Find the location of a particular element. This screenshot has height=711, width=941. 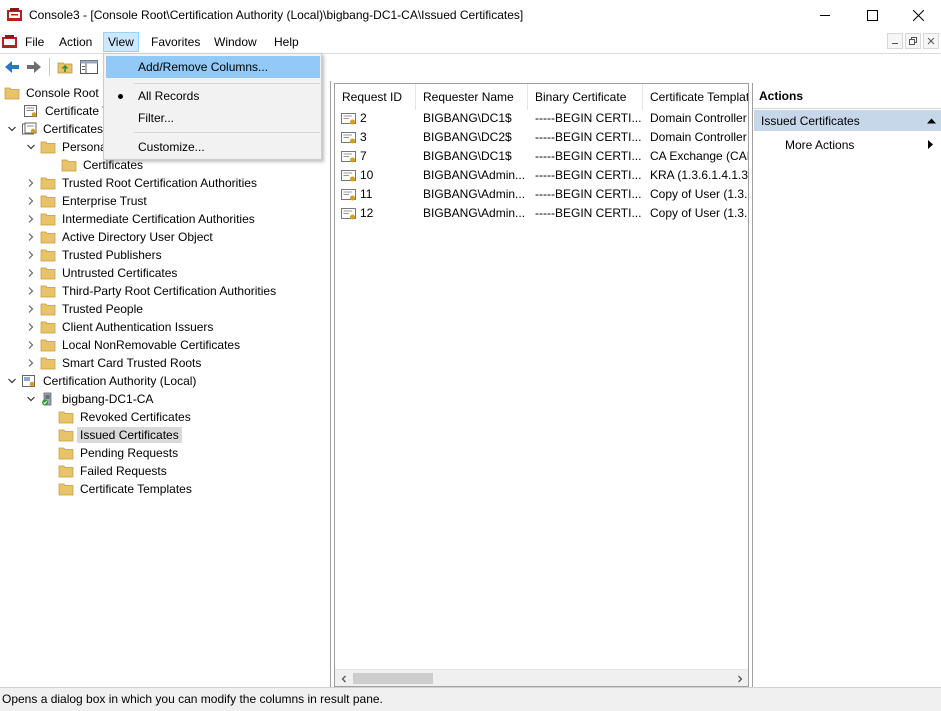

menu-help: Help is located at coordinates (286, 42).